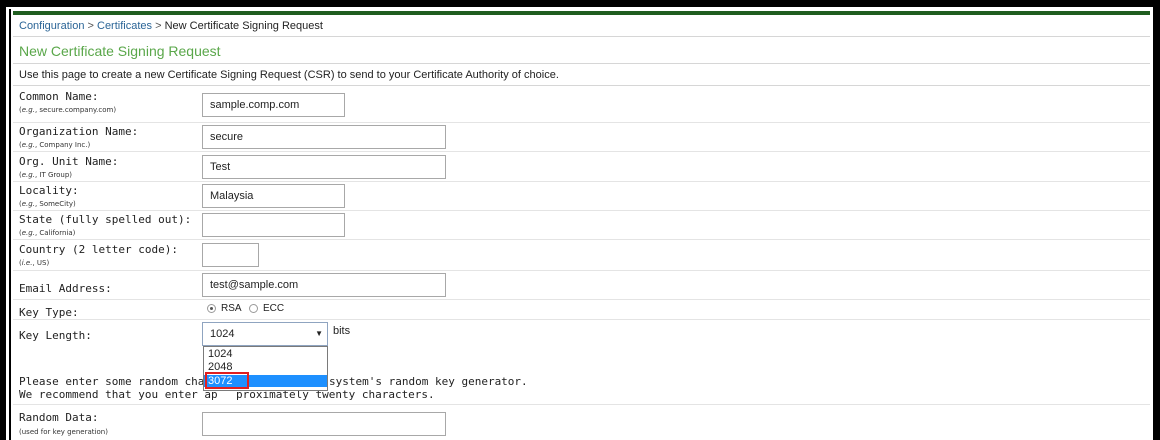 This screenshot has width=1160, height=440. What do you see at coordinates (118, 394) in the screenshot?
I see `random-note-line2-start: We recommend that you enter ap` at bounding box center [118, 394].